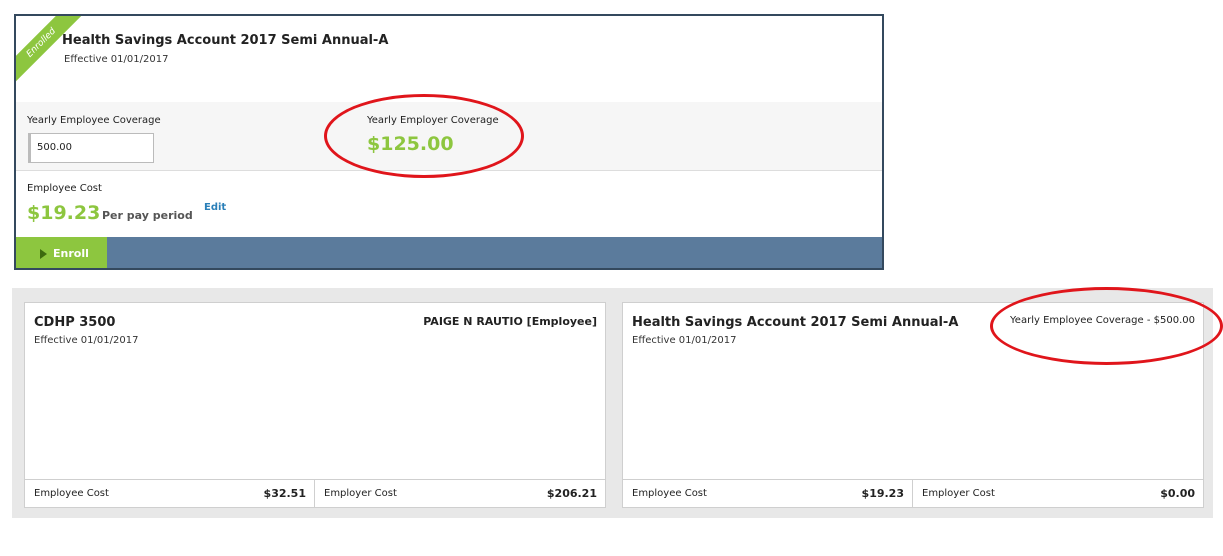  I want to click on employee-coverage-label: Yearly Employee Coverage, so click(94, 120).